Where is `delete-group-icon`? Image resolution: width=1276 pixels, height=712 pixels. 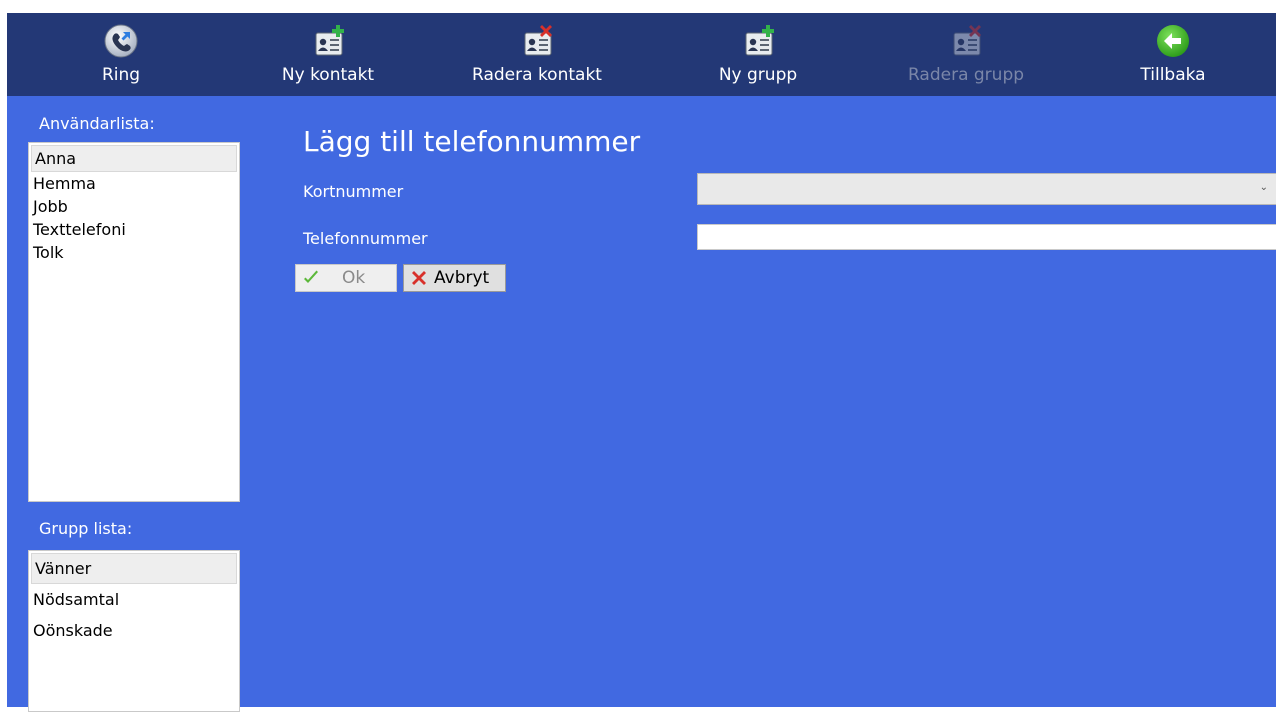
delete-group-icon is located at coordinates (967, 40).